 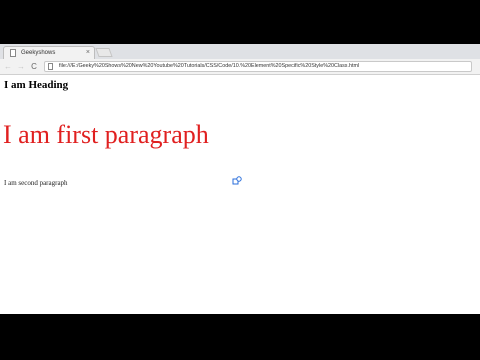 What do you see at coordinates (34, 66) in the screenshot?
I see `reload-icon: C` at bounding box center [34, 66].